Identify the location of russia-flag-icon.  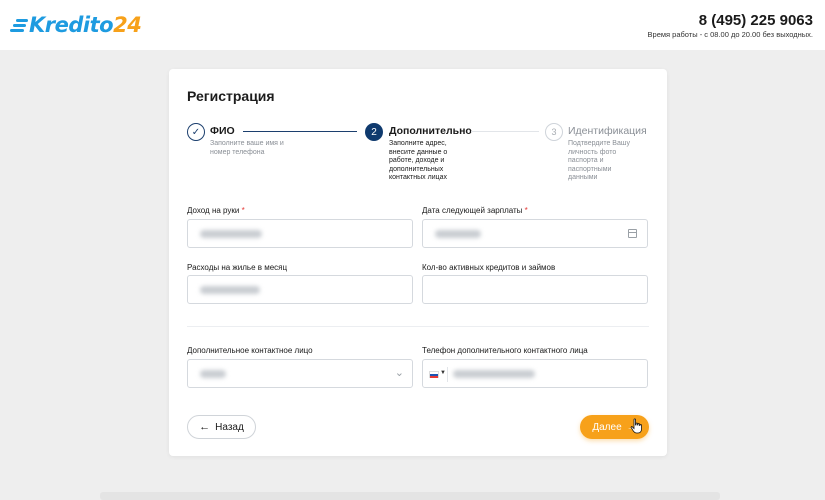
(434, 374).